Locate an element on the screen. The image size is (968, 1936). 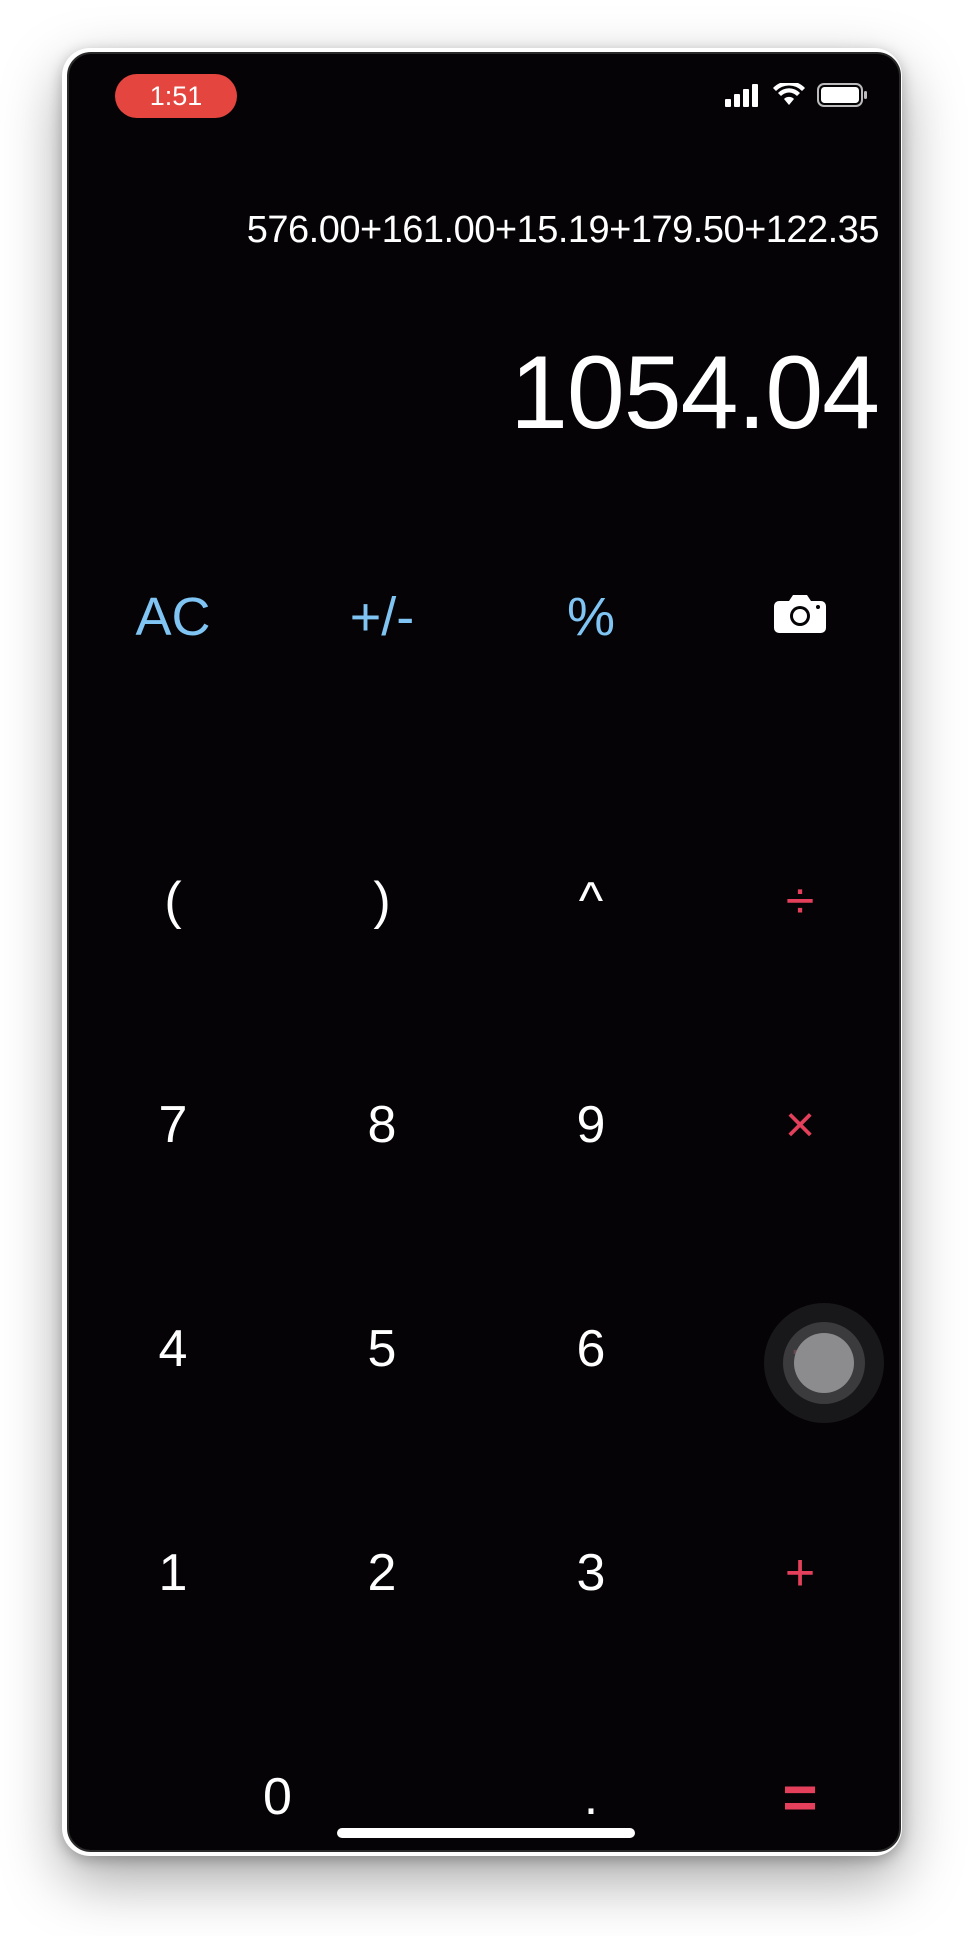
assistive-touch-ring is located at coordinates (824, 1363).